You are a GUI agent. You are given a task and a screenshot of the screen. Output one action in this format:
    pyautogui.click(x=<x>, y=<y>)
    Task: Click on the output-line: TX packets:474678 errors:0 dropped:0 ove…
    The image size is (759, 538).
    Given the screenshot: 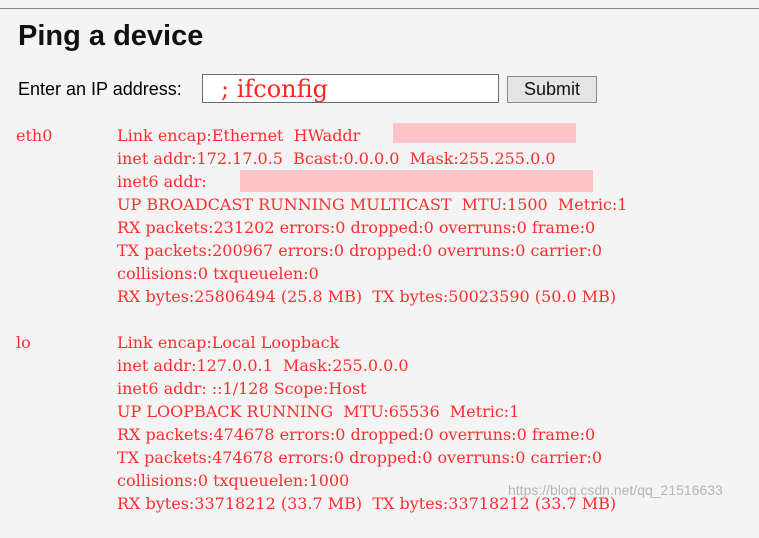 What is the action you would take?
    pyautogui.click(x=321, y=457)
    